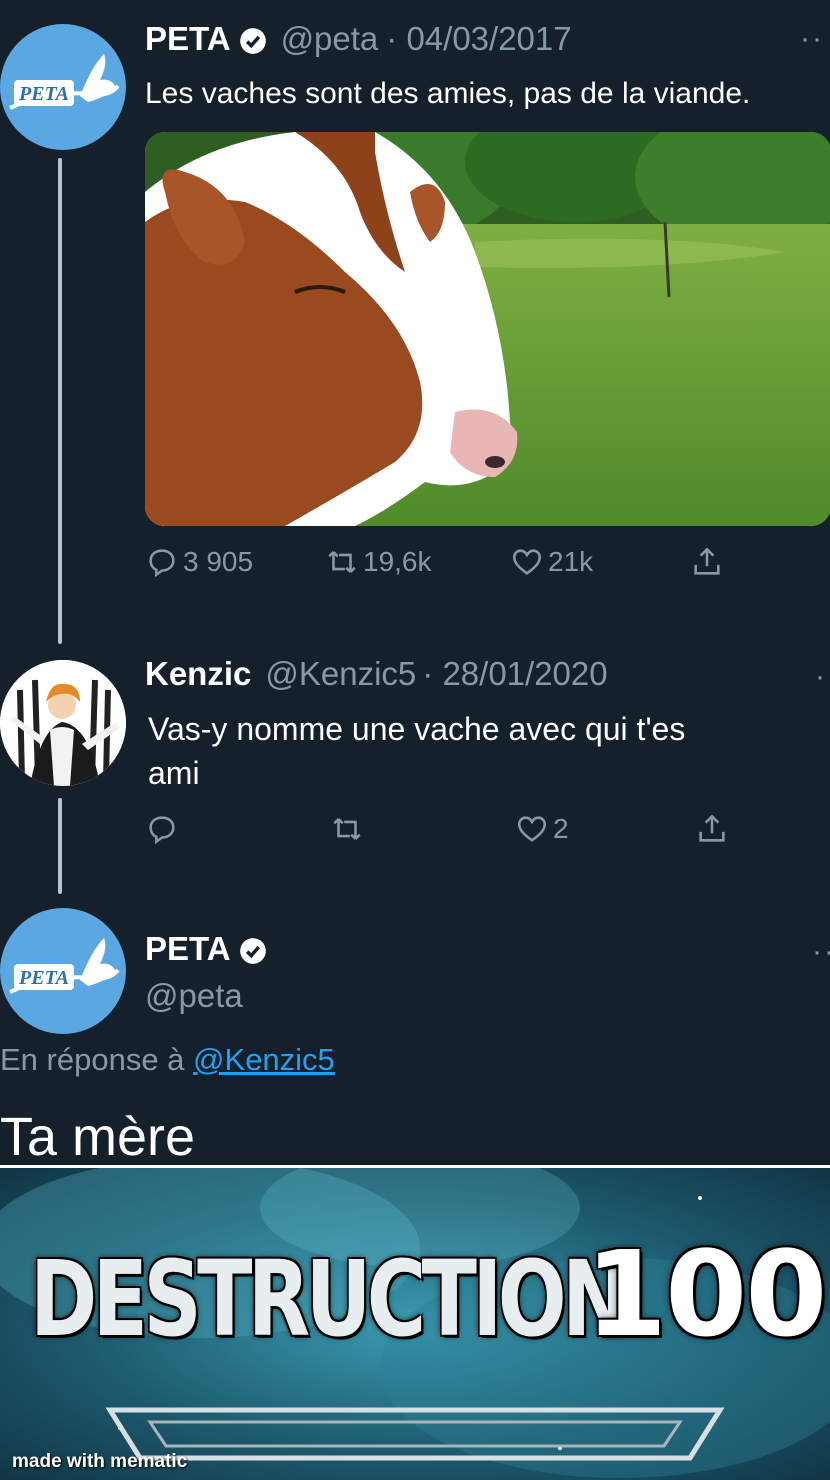 The width and height of the screenshot is (830, 1480). Describe the element at coordinates (218, 561) in the screenshot. I see `reply-count: 3 905` at that location.